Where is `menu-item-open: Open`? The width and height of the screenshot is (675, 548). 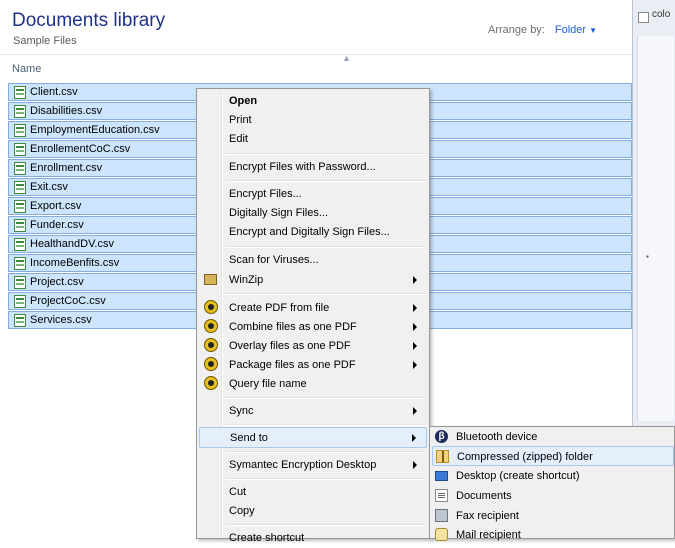
menu-item-open: Open is located at coordinates (313, 101).